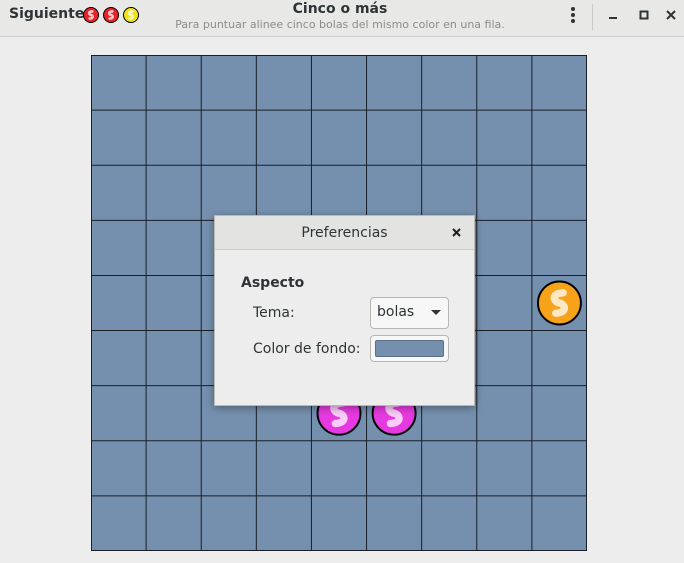  I want to click on minimize-icon, so click(613, 18).